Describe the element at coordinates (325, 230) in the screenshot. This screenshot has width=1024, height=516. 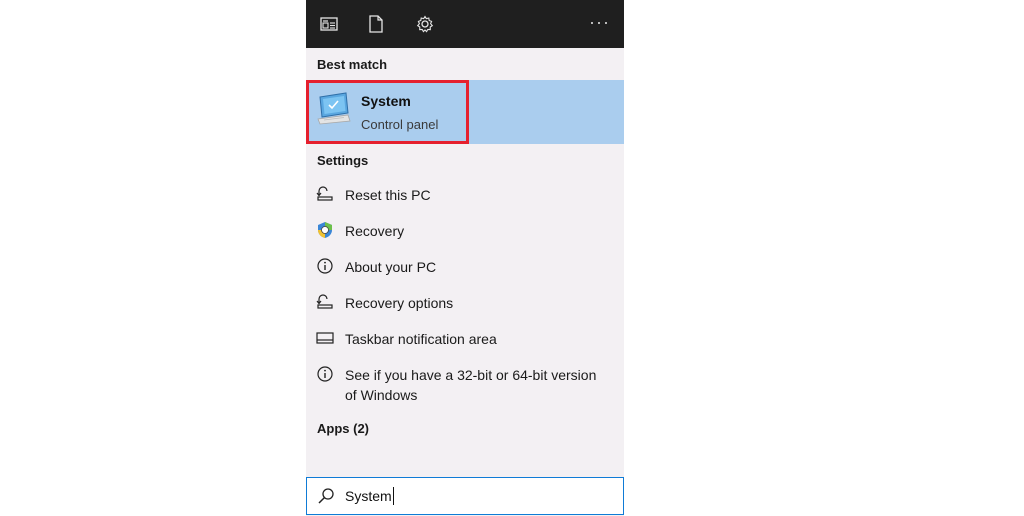
I see `recovery-icon` at that location.